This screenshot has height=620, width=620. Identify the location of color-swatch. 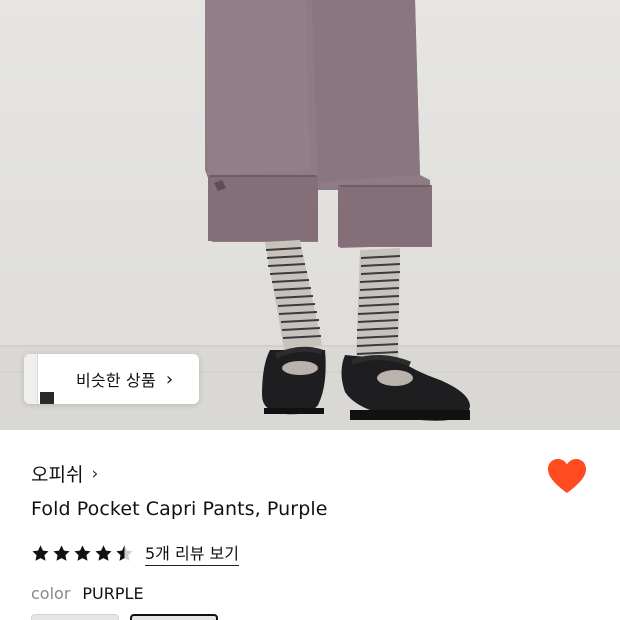
(75, 617).